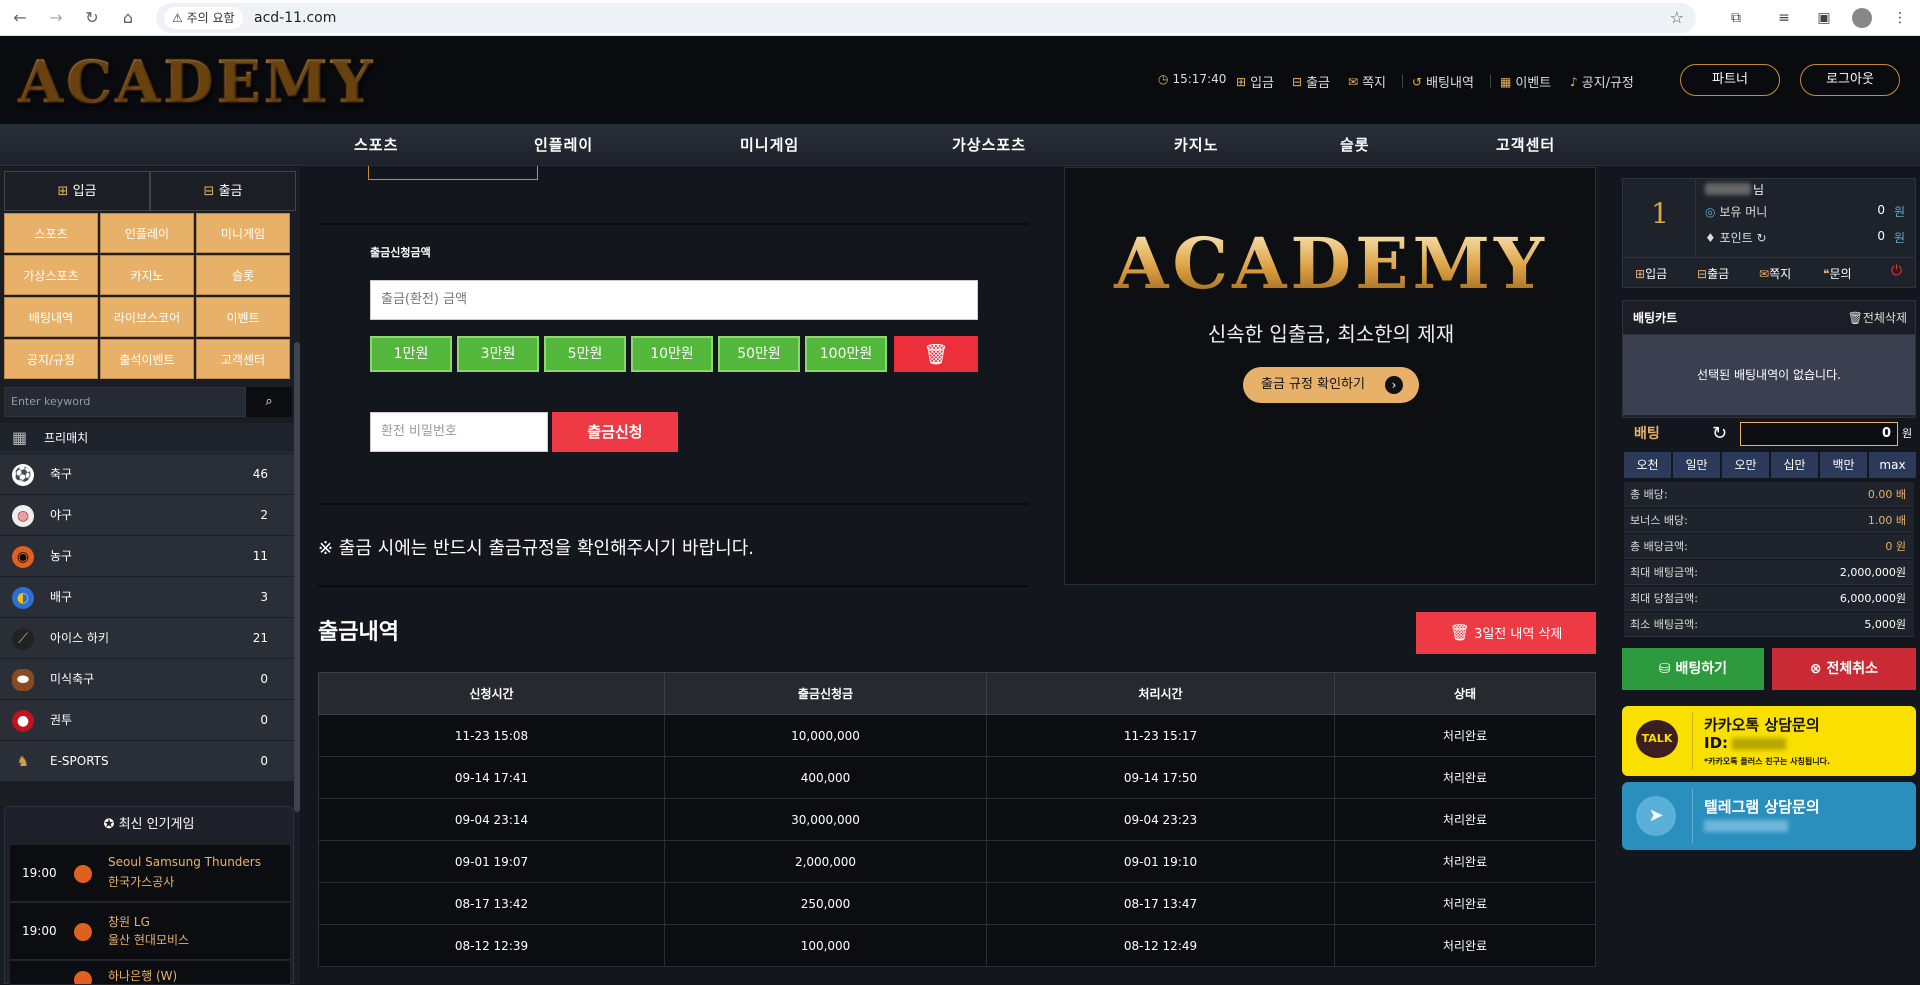 This screenshot has height=985, width=1920. I want to click on amount-50k-button: 5만원, so click(585, 354).